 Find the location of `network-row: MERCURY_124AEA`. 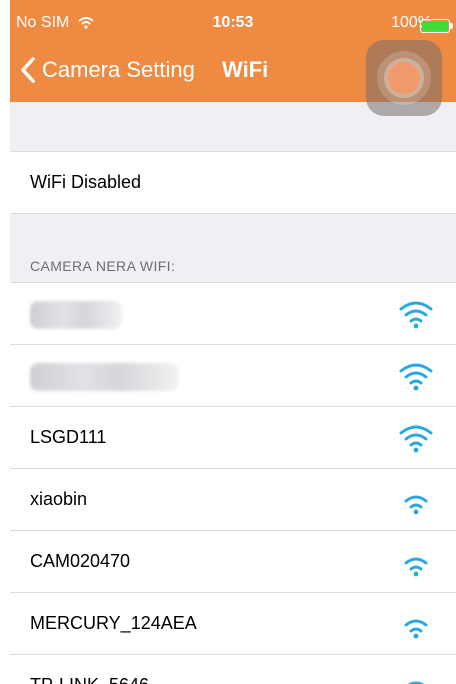

network-row: MERCURY_124AEA is located at coordinates (233, 624).